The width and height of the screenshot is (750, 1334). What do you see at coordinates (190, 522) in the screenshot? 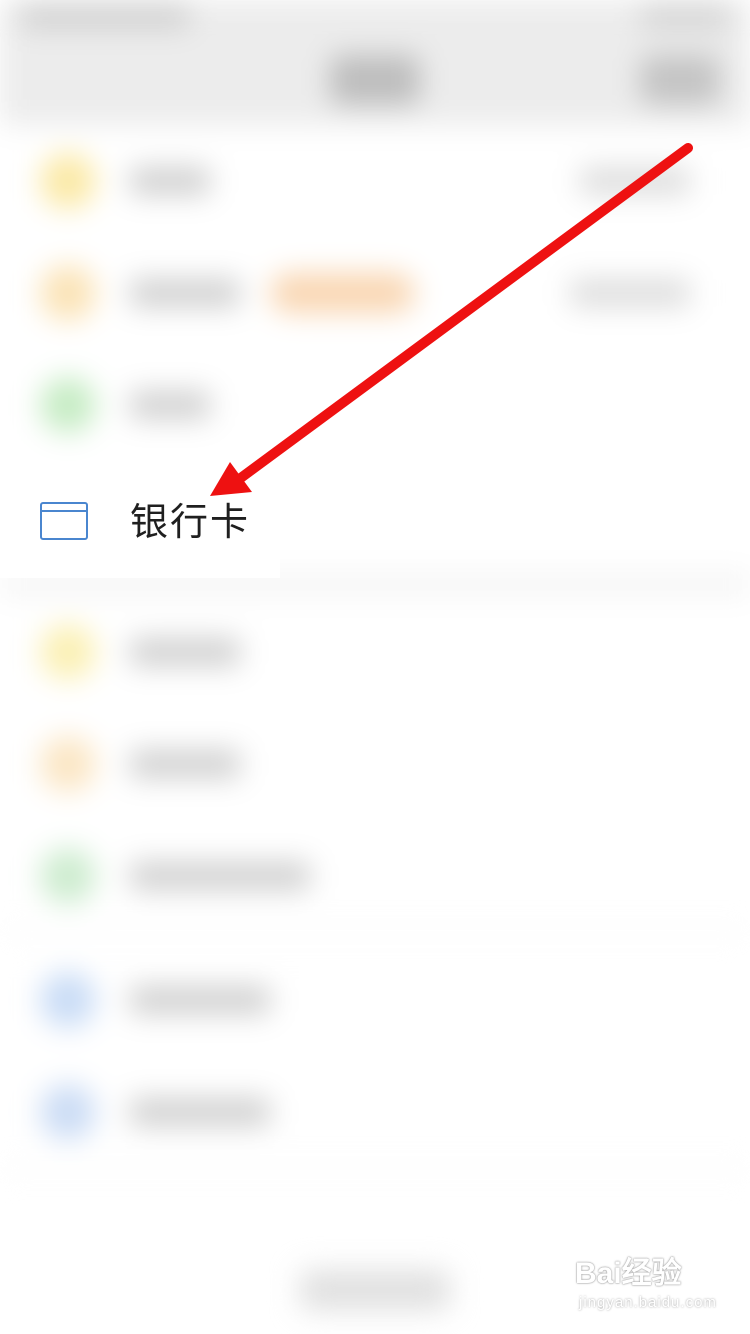
I see `bank-card-label: 银行卡` at bounding box center [190, 522].